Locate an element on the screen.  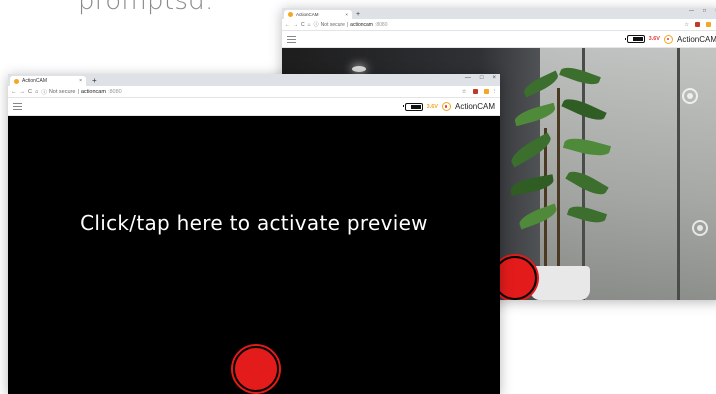
close-window-button: × is located at coordinates (494, 78).